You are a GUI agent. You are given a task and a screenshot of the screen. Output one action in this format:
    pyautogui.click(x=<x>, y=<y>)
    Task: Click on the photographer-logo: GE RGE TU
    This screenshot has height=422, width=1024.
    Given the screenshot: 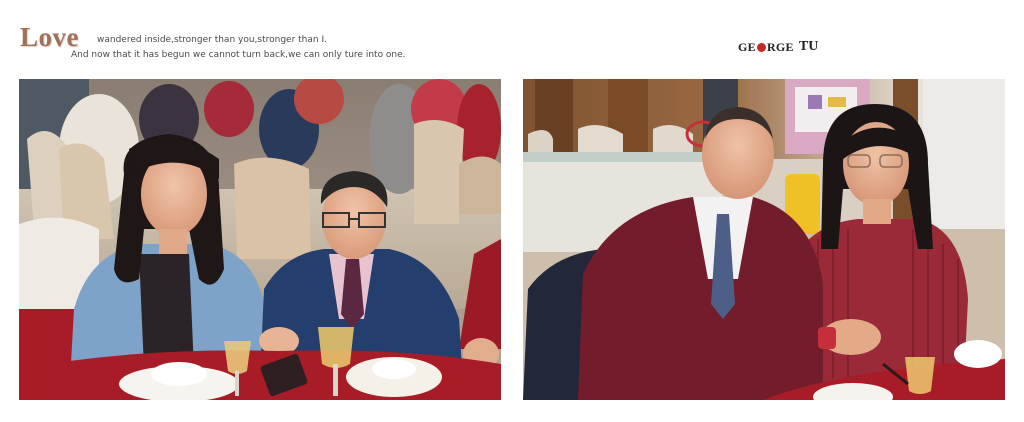 What is the action you would take?
    pyautogui.click(x=778, y=47)
    